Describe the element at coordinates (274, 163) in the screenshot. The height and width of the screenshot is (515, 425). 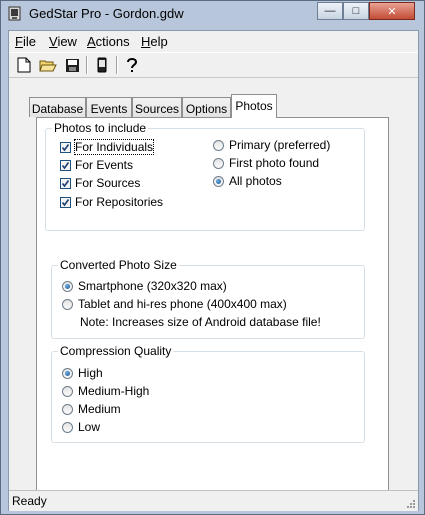
I see `radio-label: First photo found` at that location.